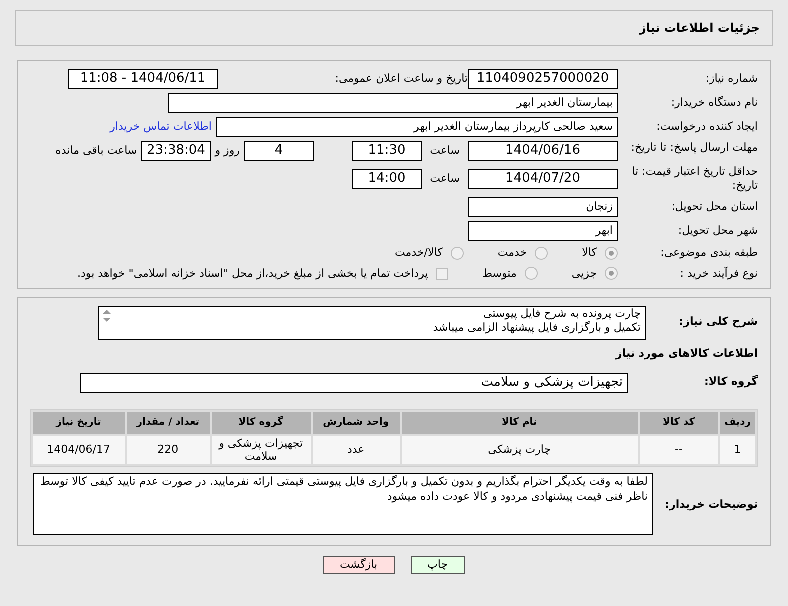 The height and width of the screenshot is (606, 788). Describe the element at coordinates (253, 274) in the screenshot. I see `checkbox-label: پرداخت تمام یا بخشی از مبلغ خرید،از محل "اسناد خزانه اسلامی" خواهد بود.` at that location.